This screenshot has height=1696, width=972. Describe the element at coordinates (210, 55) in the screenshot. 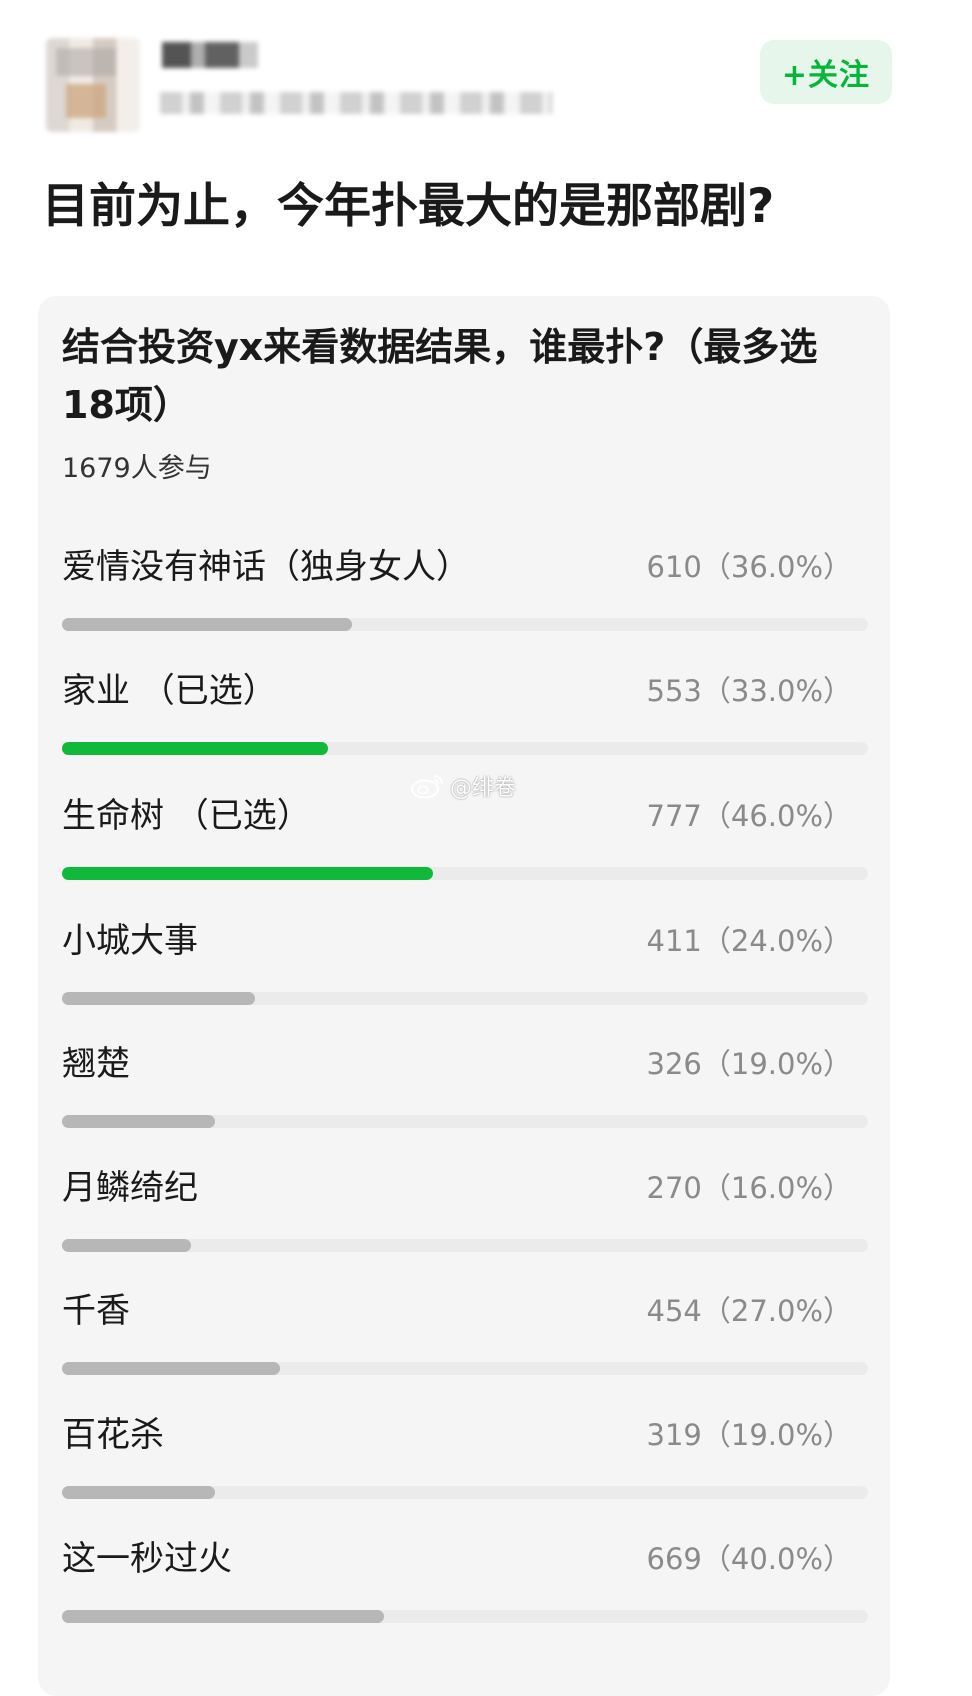

I see `username-redacted` at that location.